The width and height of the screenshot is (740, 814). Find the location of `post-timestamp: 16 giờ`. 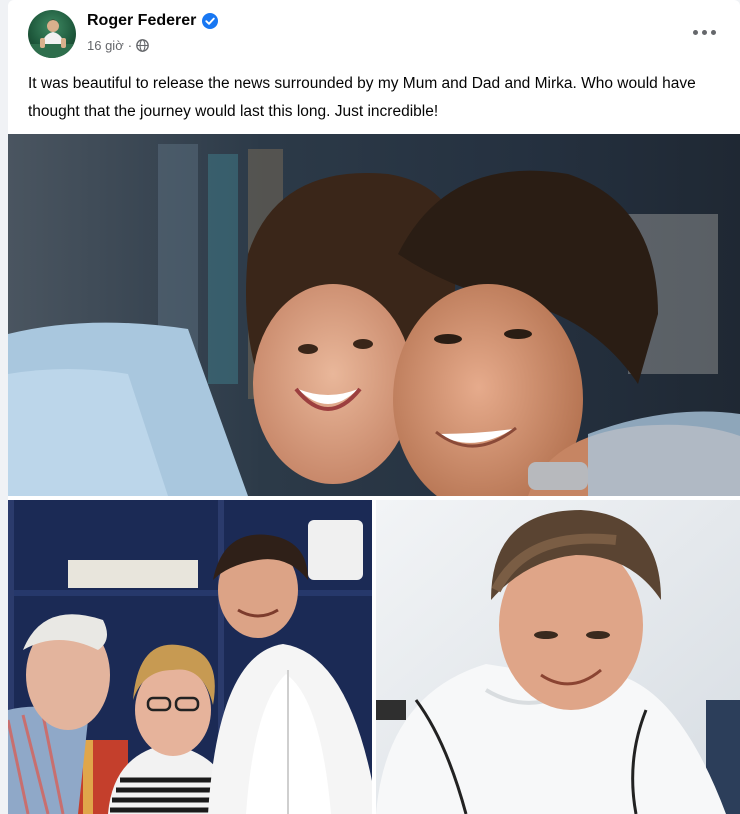

post-timestamp: 16 giờ is located at coordinates (105, 45).